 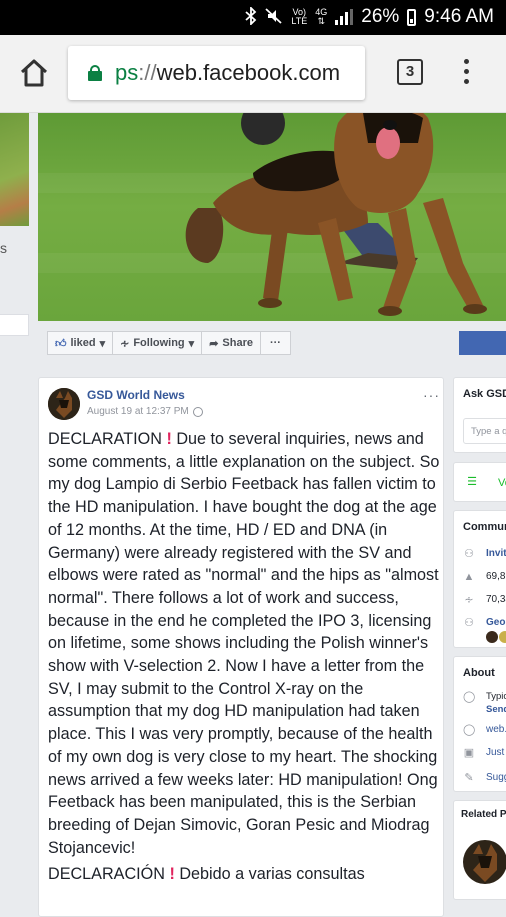 What do you see at coordinates (472, 482) in the screenshot?
I see `messenger-icon: ☰` at bounding box center [472, 482].